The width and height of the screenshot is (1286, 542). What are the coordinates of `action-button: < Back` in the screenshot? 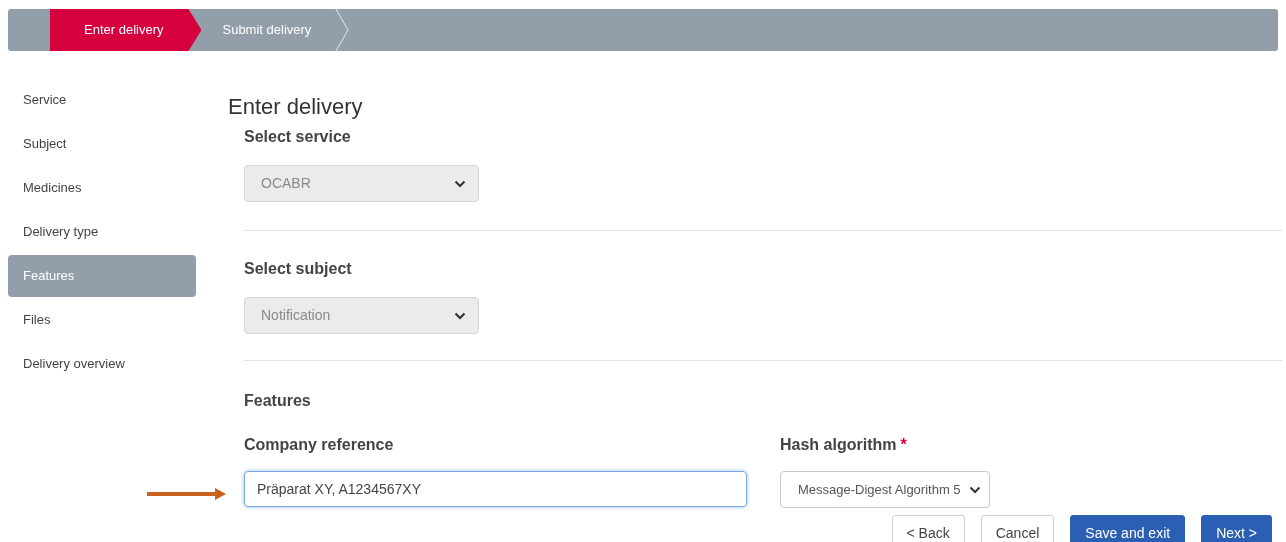 It's located at (928, 528).